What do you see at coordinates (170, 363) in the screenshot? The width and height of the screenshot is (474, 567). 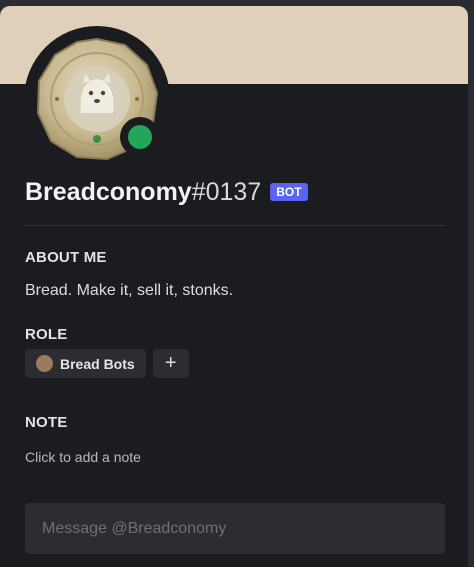 I see `add-role-button: +` at bounding box center [170, 363].